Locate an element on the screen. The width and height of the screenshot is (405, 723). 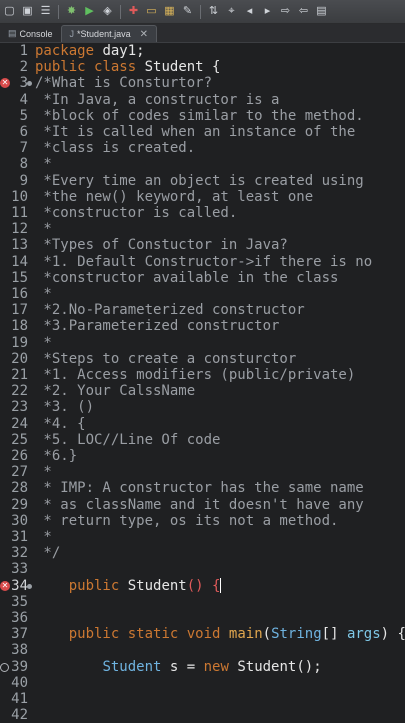
line-number: 42 is located at coordinates (19, 715).